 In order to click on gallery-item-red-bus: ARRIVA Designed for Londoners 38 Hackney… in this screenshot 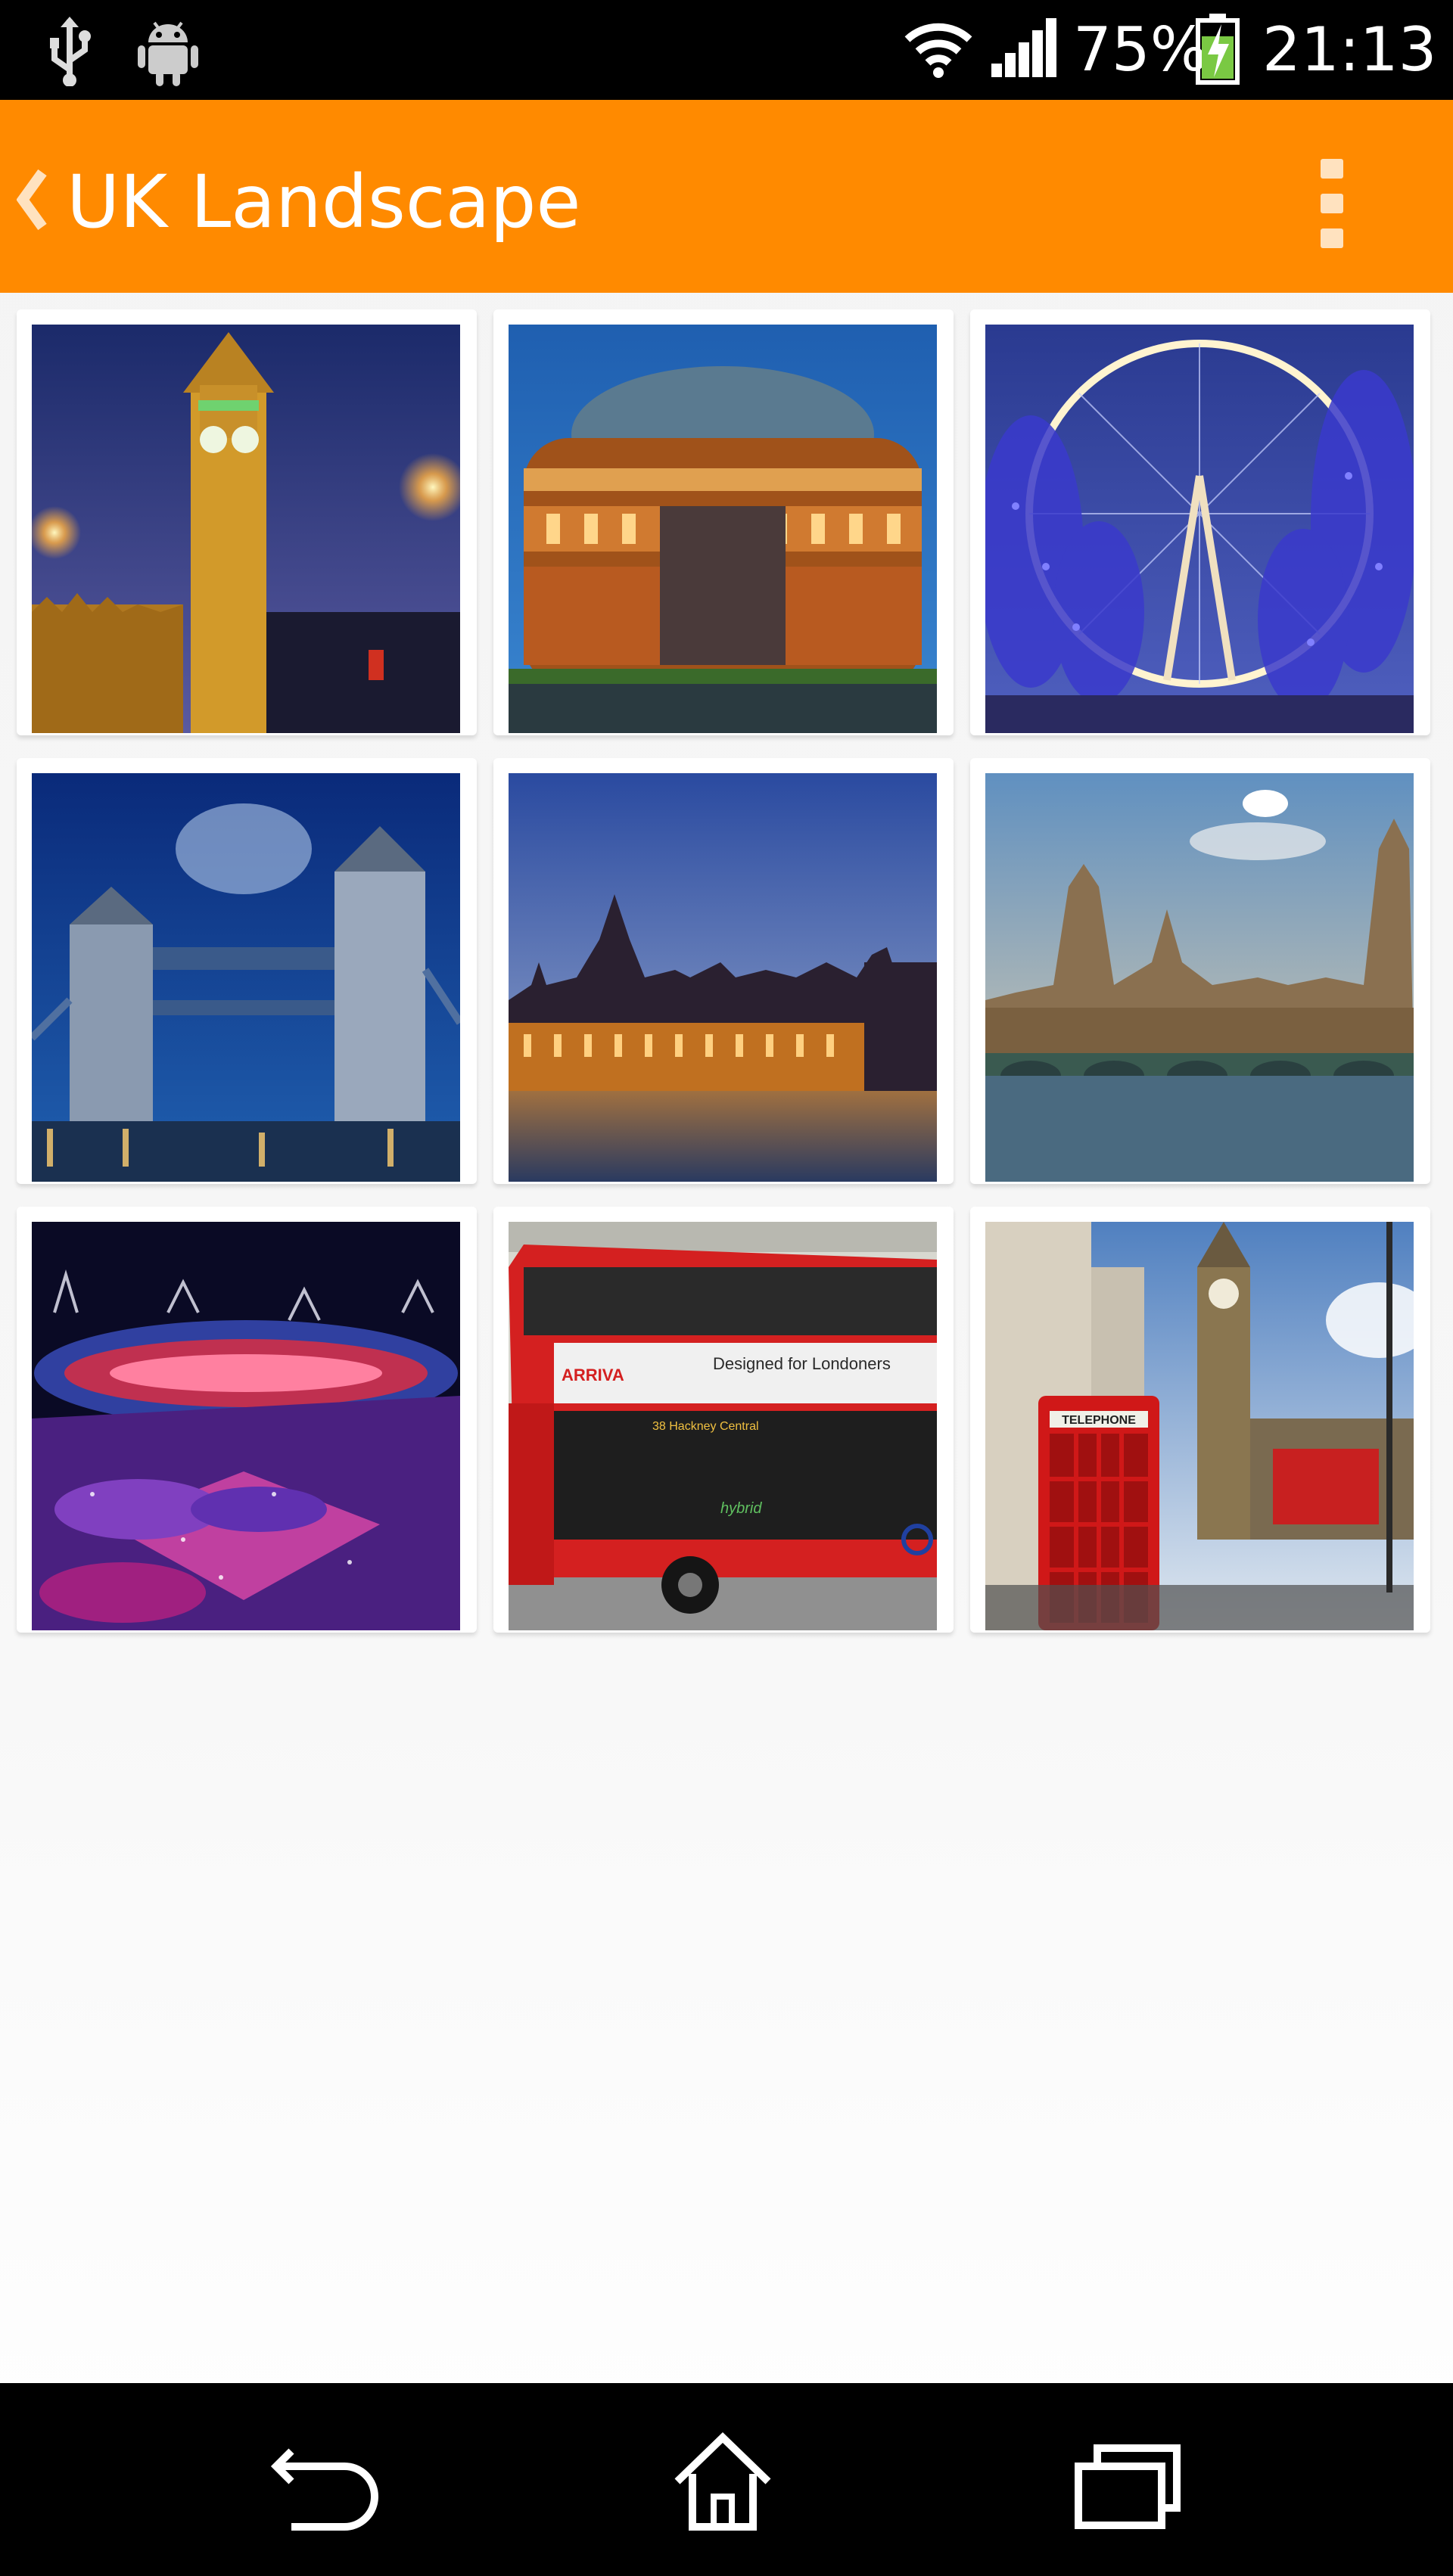, I will do `click(723, 1420)`.